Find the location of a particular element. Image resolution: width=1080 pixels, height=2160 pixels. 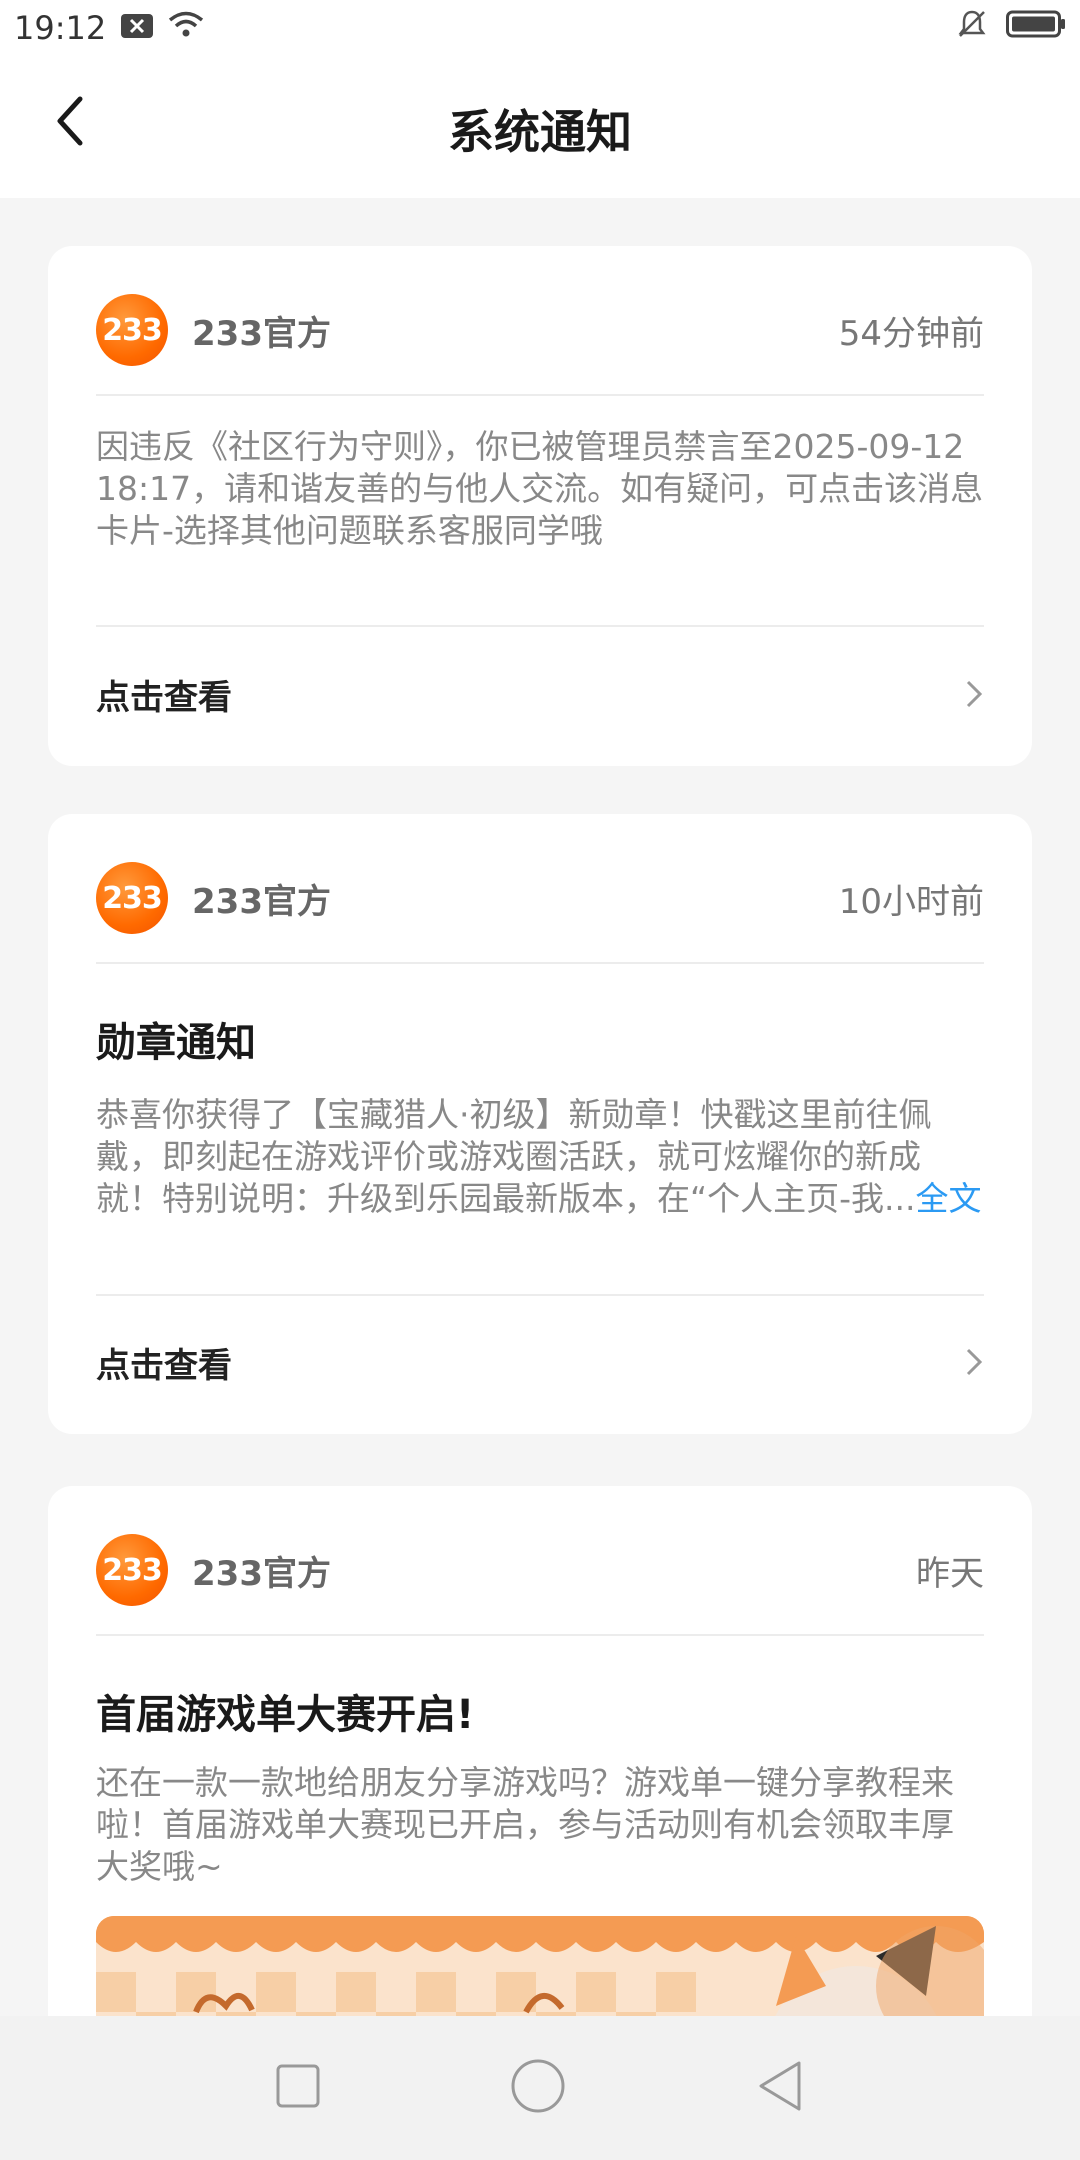

timestamp: 昨天 is located at coordinates (950, 1574).